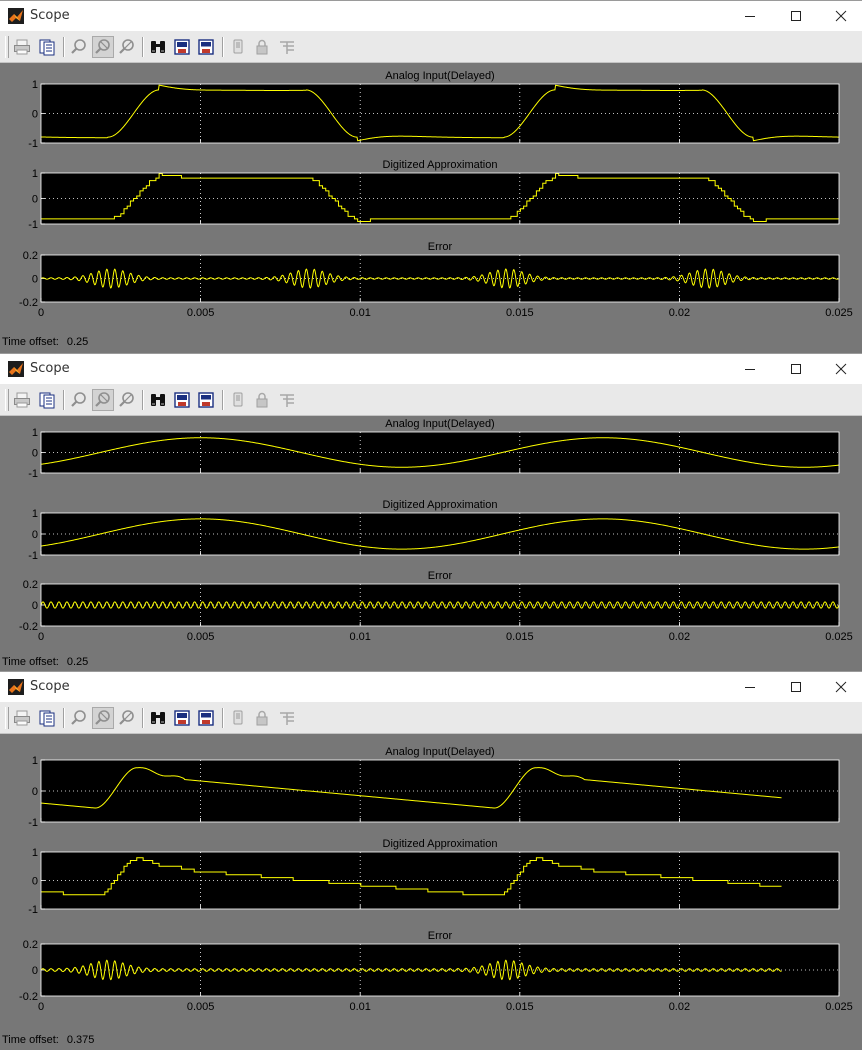 The height and width of the screenshot is (1050, 862). Describe the element at coordinates (520, 637) in the screenshot. I see `x-tick-label: 0.015` at that location.